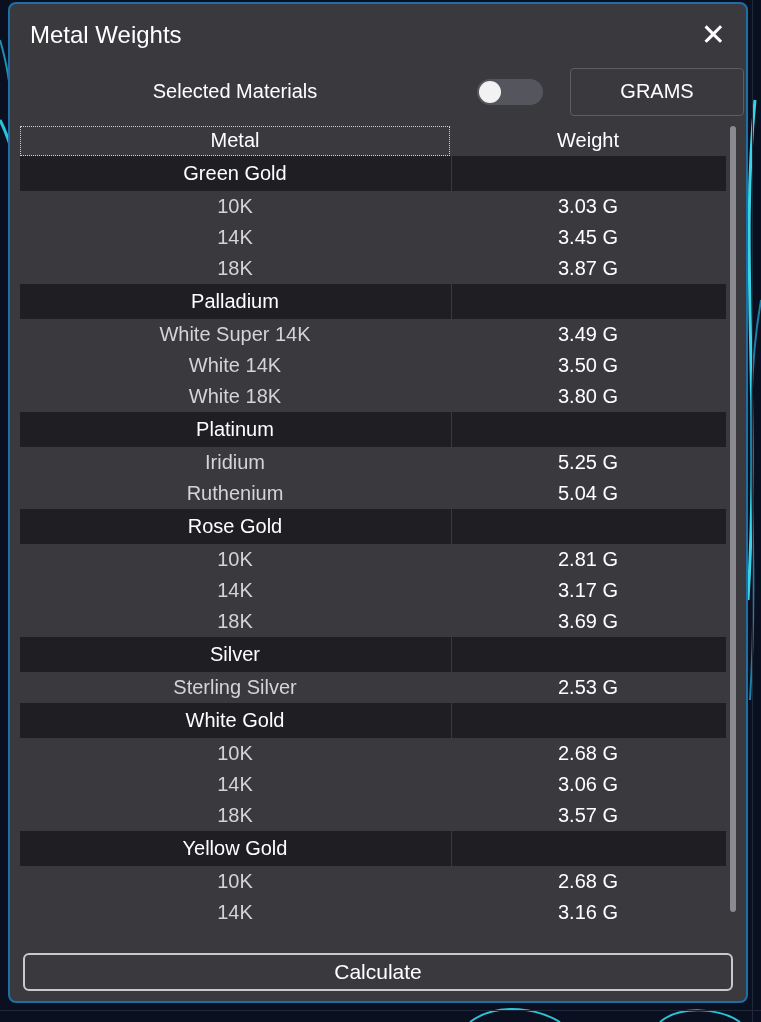  Describe the element at coordinates (713, 35) in the screenshot. I see `close-button: ✕` at that location.